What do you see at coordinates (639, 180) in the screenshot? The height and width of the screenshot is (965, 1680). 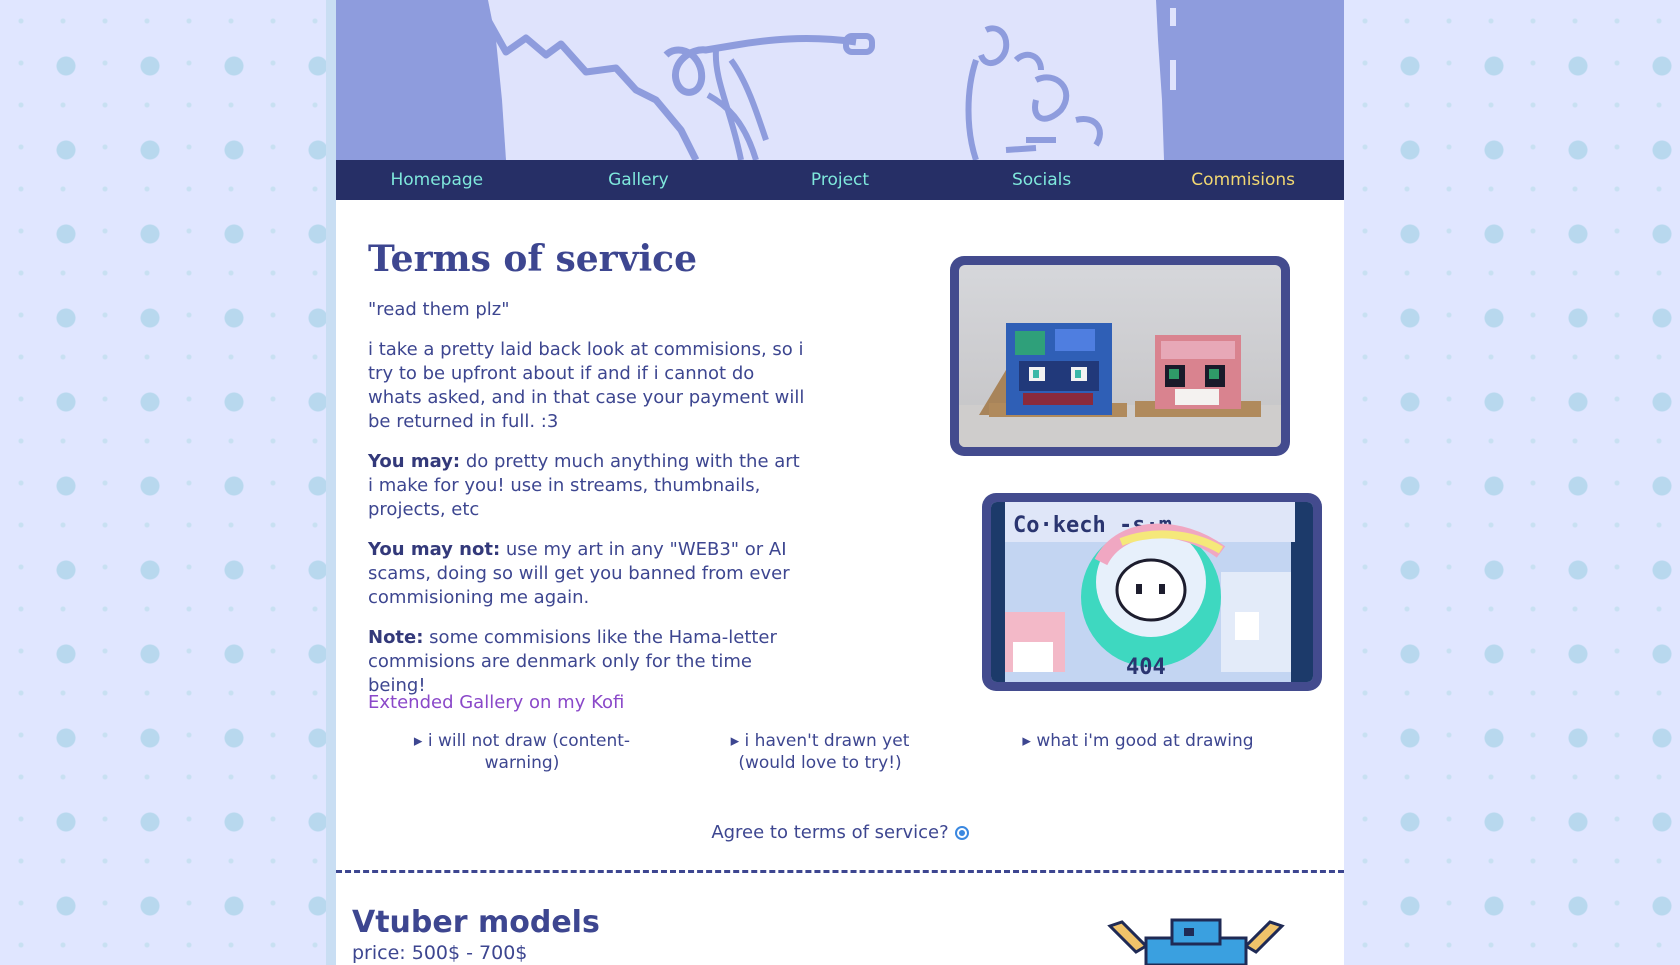 I see `nav-gallery: Gallery` at bounding box center [639, 180].